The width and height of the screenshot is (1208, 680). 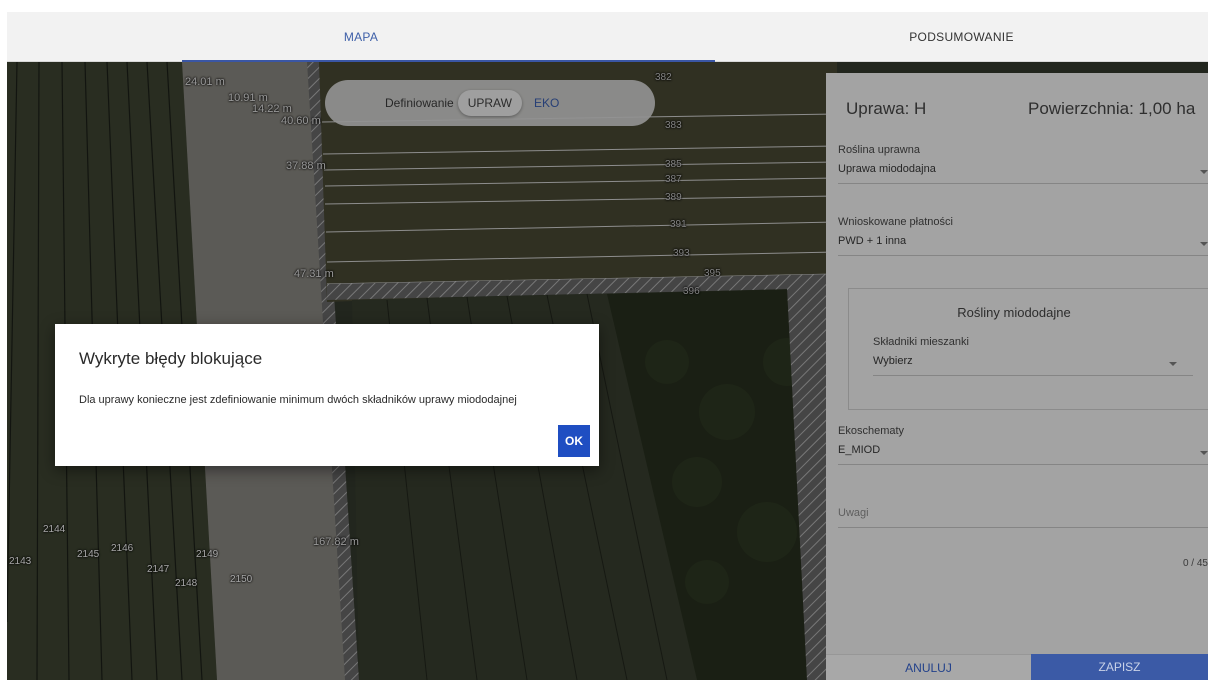 What do you see at coordinates (171, 358) in the screenshot?
I see `dialog-title: Wykryte błędy blokujące` at bounding box center [171, 358].